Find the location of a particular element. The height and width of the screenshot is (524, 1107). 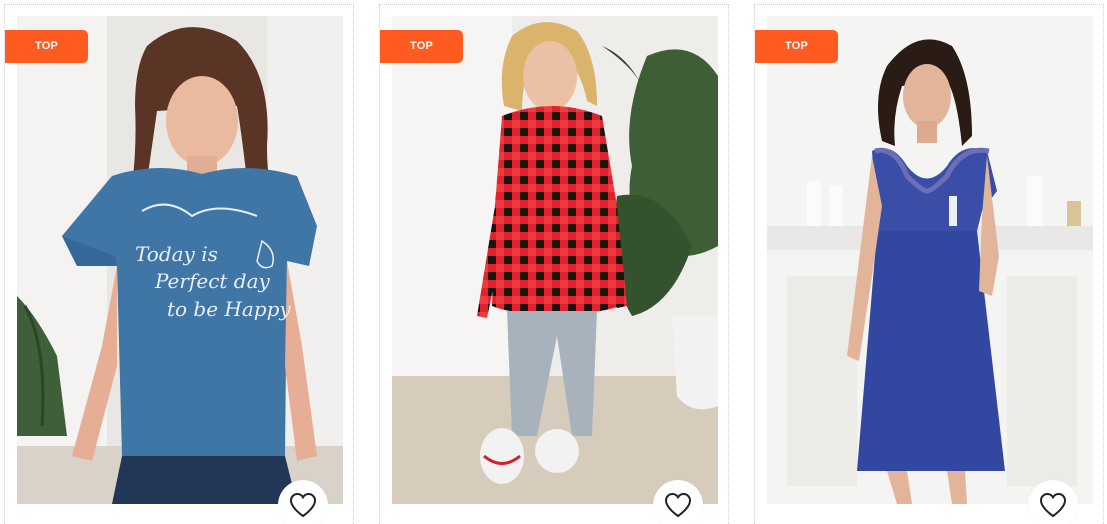

svg-text: Today is is located at coordinates (176, 254).